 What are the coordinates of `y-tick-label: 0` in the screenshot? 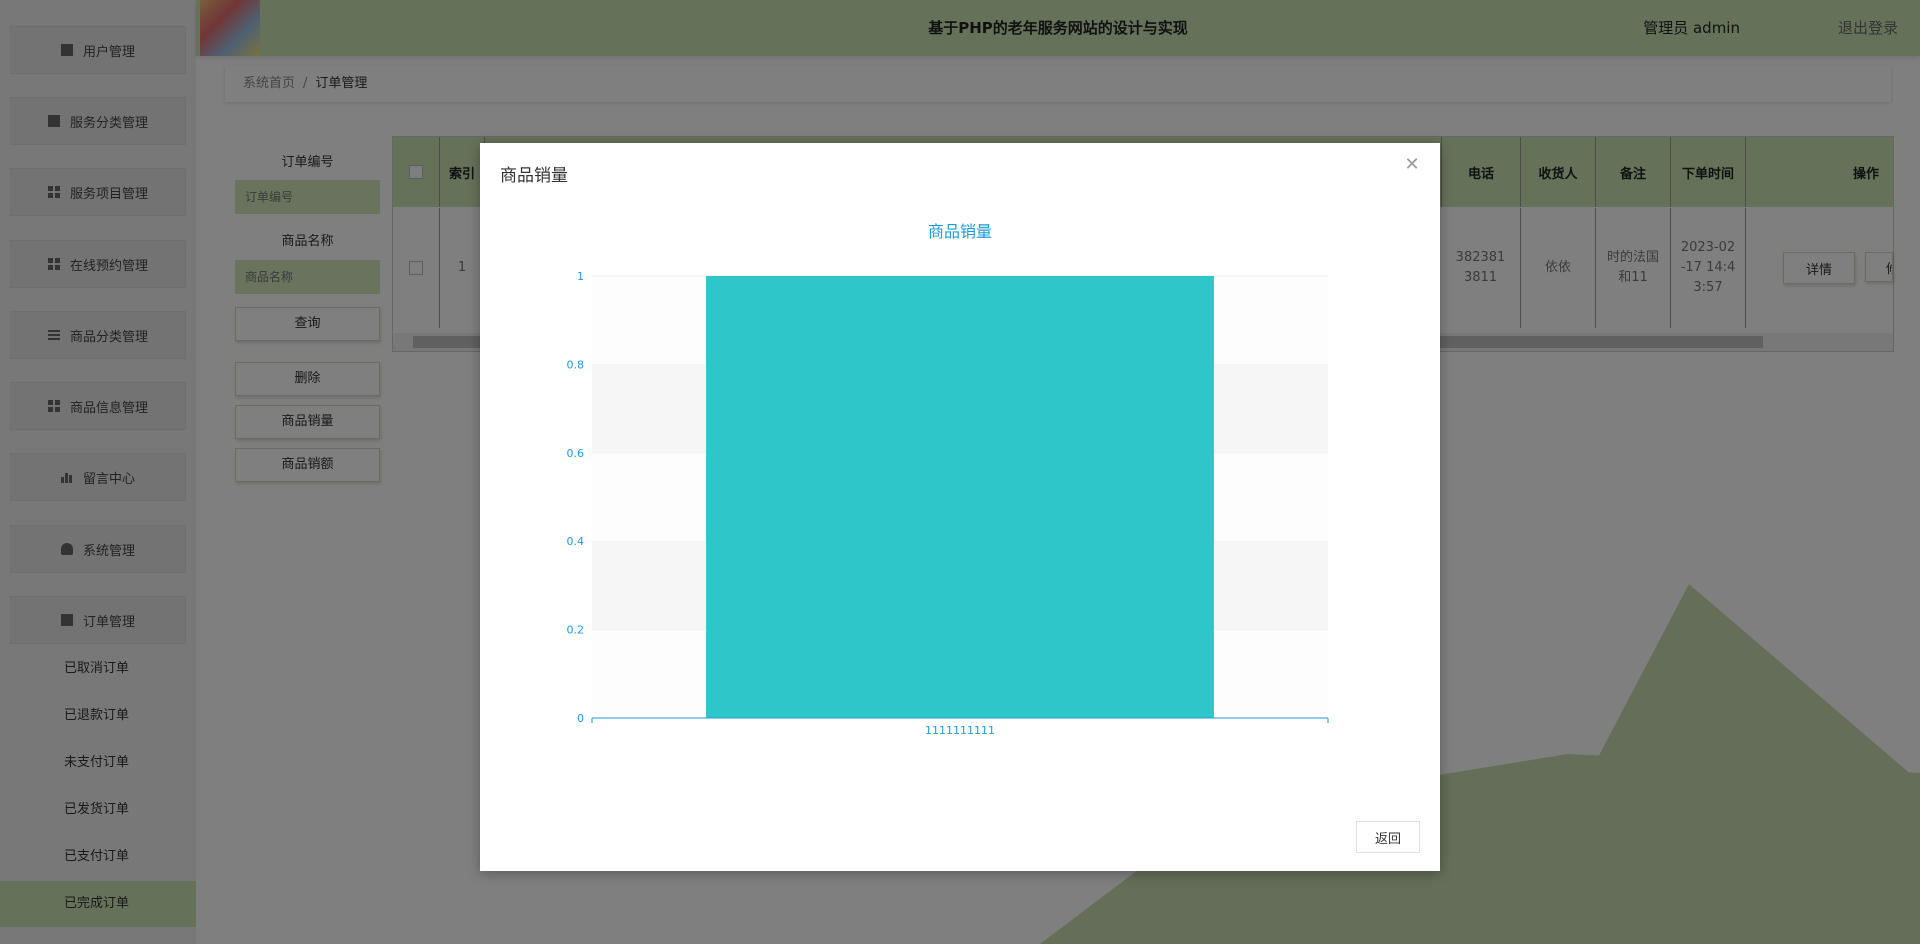 It's located at (580, 718).